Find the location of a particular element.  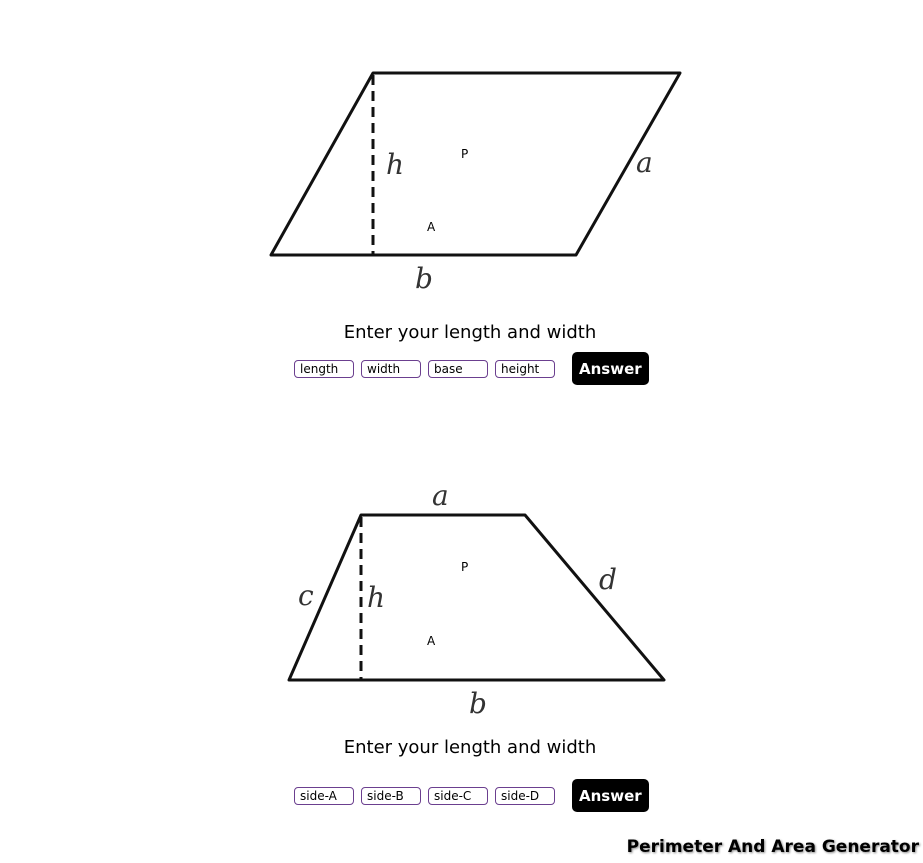

trapezoid-prompt: Enter your length and width is located at coordinates (470, 747).